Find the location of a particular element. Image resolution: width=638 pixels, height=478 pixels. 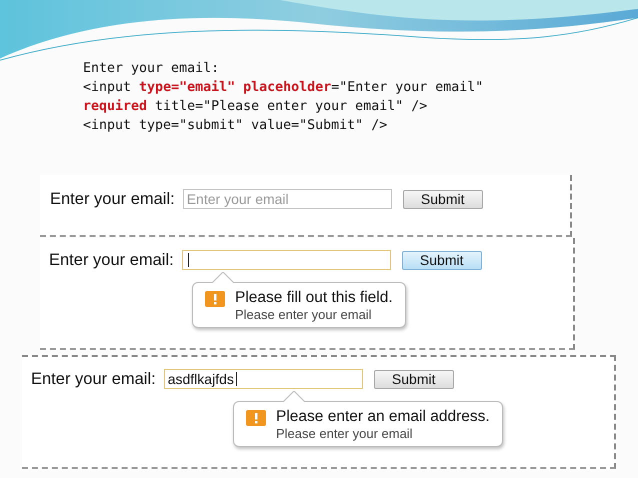

code-line: <input type="submit" value="Submit" /> is located at coordinates (235, 126).